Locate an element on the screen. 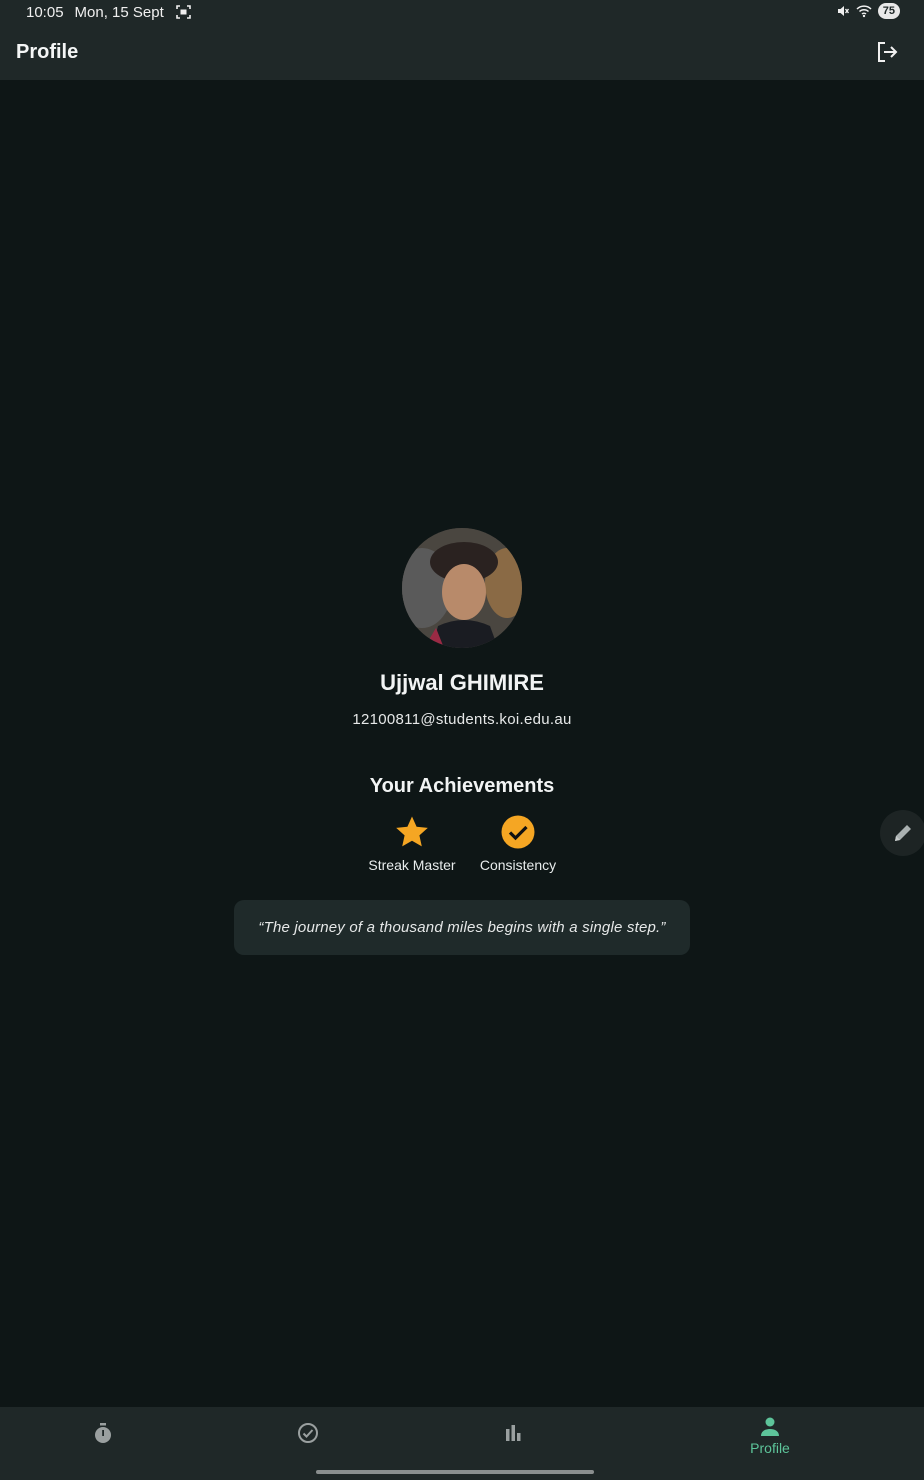 Image resolution: width=924 pixels, height=1480 pixels. badge-label: Streak Master is located at coordinates (412, 865).